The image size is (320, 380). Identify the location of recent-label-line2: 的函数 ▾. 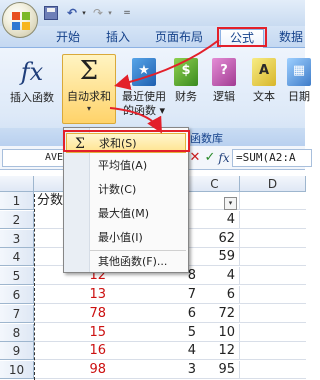
(144, 110).